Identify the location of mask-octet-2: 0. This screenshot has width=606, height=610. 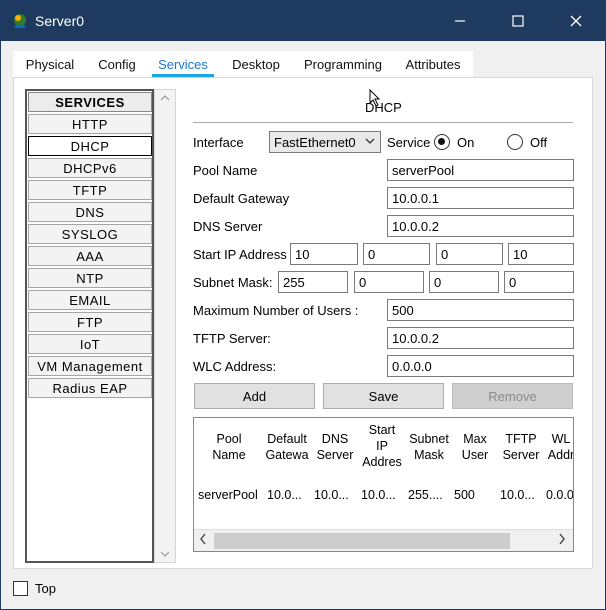
(389, 282).